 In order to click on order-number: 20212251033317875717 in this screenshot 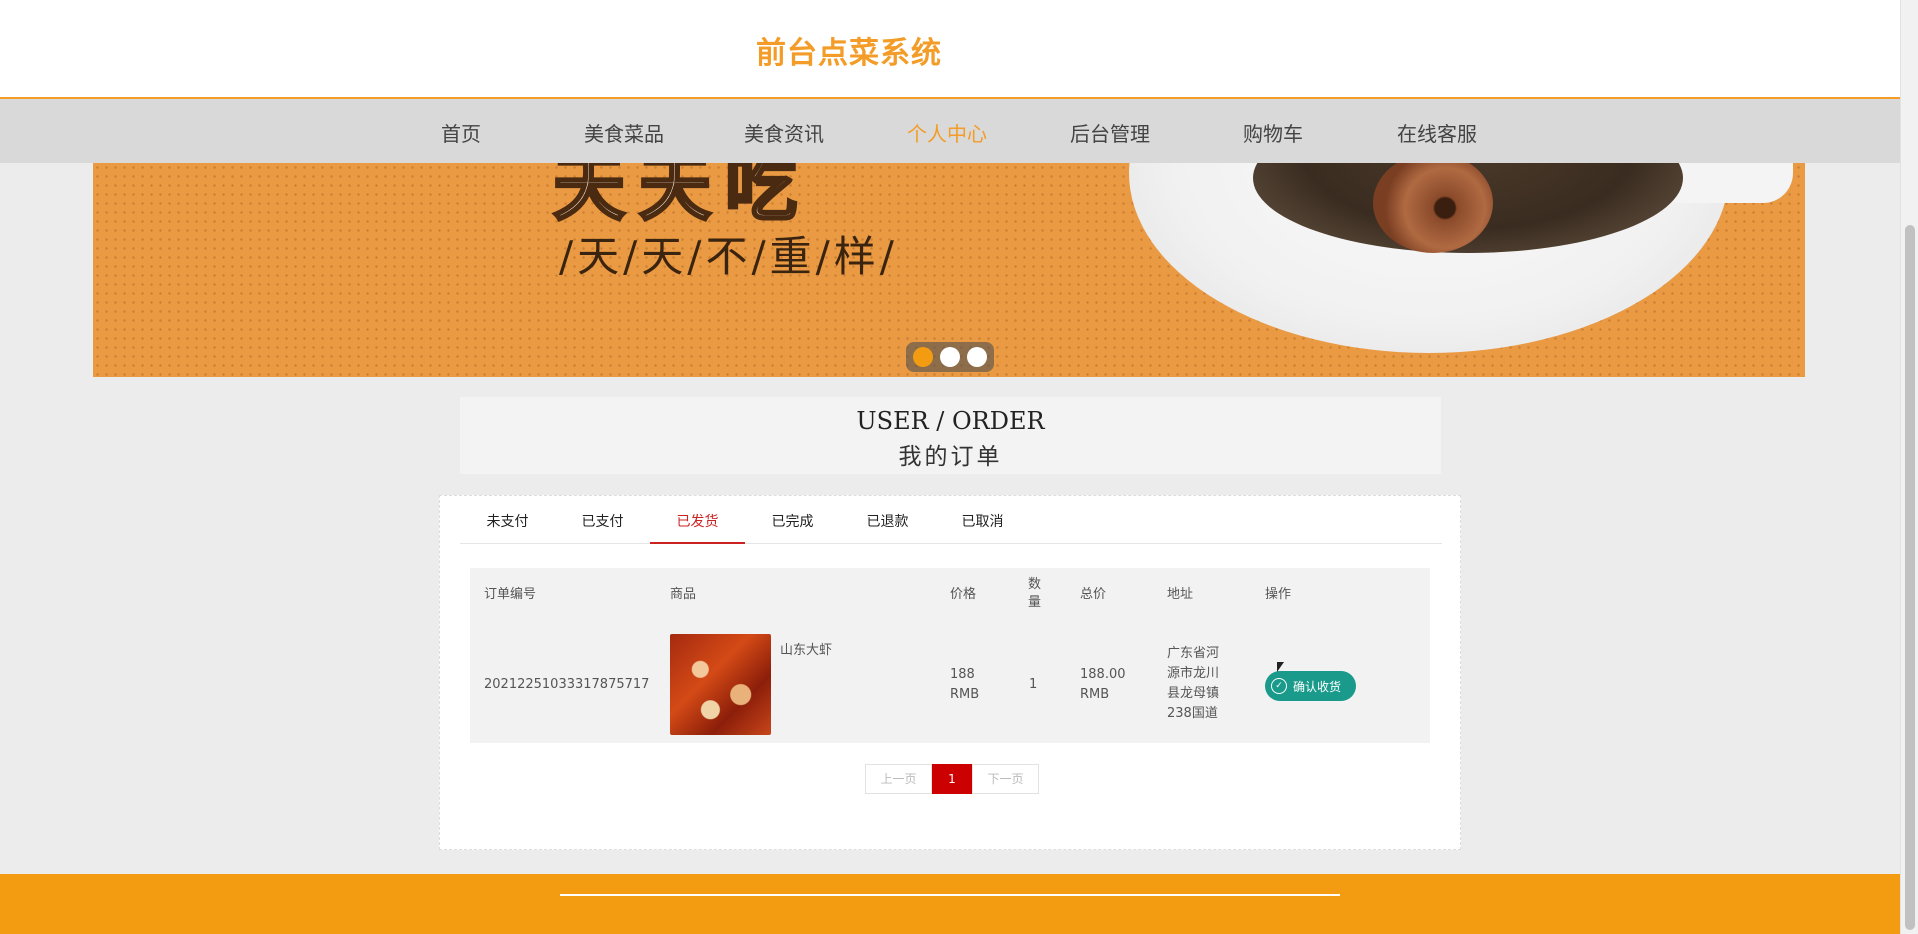, I will do `click(567, 684)`.